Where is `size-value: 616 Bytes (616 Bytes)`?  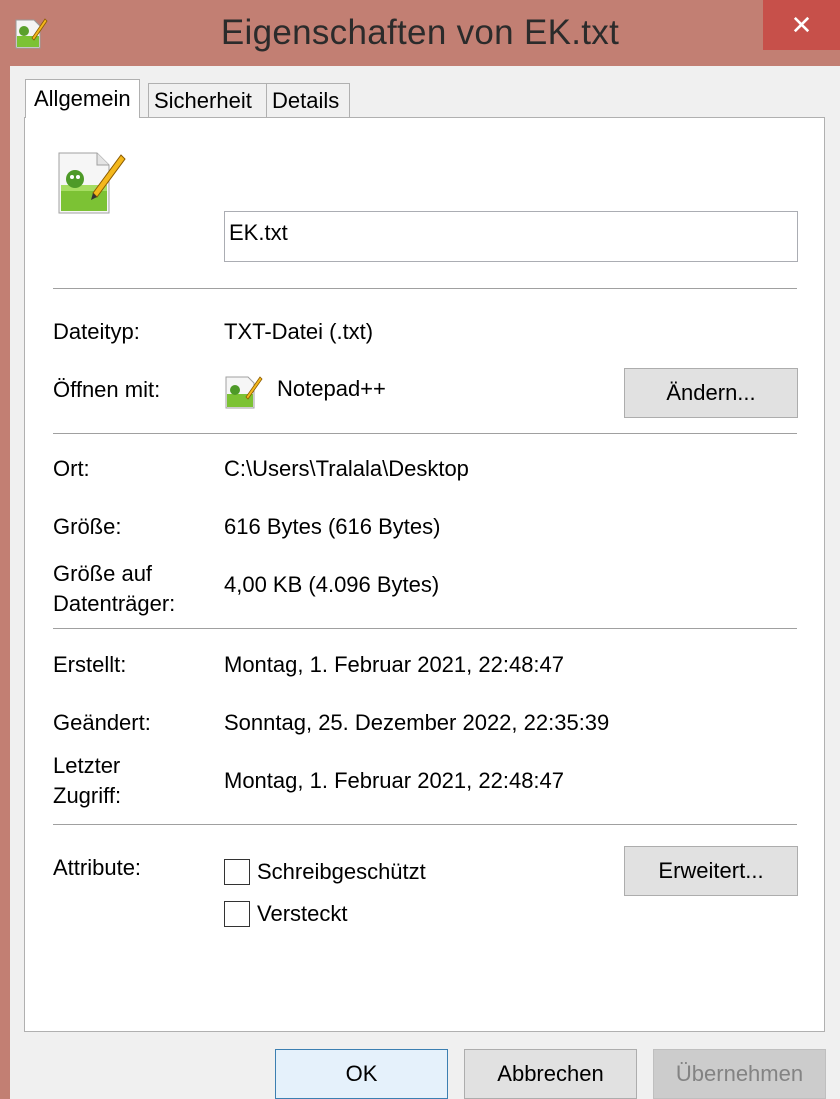 size-value: 616 Bytes (616 Bytes) is located at coordinates (332, 526).